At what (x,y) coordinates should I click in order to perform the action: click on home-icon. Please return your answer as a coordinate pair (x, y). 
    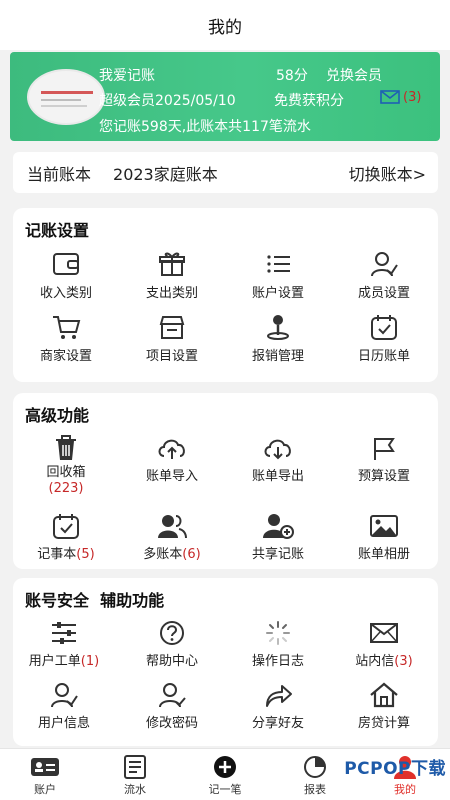
    Looking at the image, I should click on (384, 695).